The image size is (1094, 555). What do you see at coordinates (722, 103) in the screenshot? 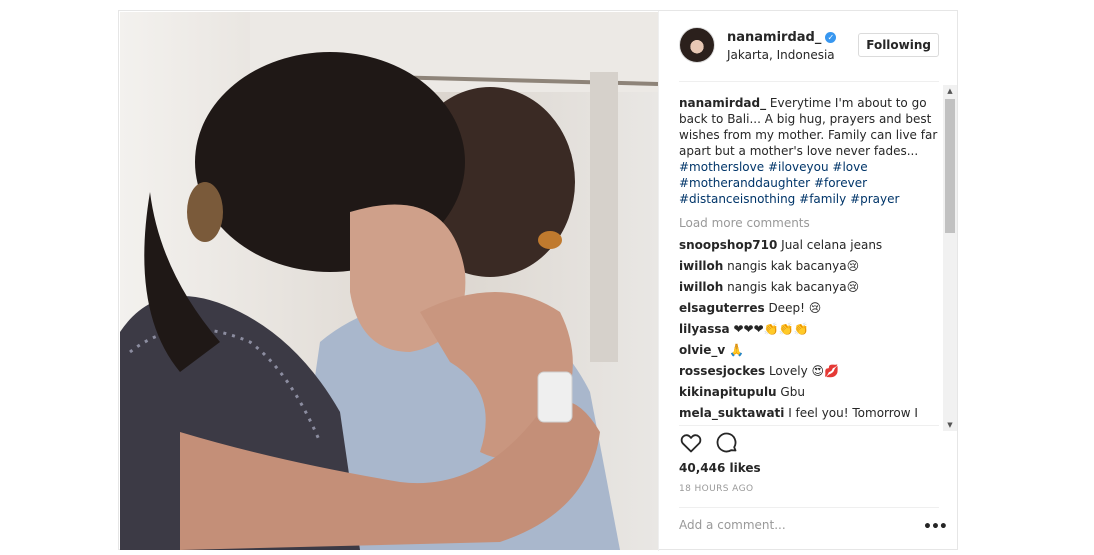
I see `caption-username: nanamirdad_` at bounding box center [722, 103].